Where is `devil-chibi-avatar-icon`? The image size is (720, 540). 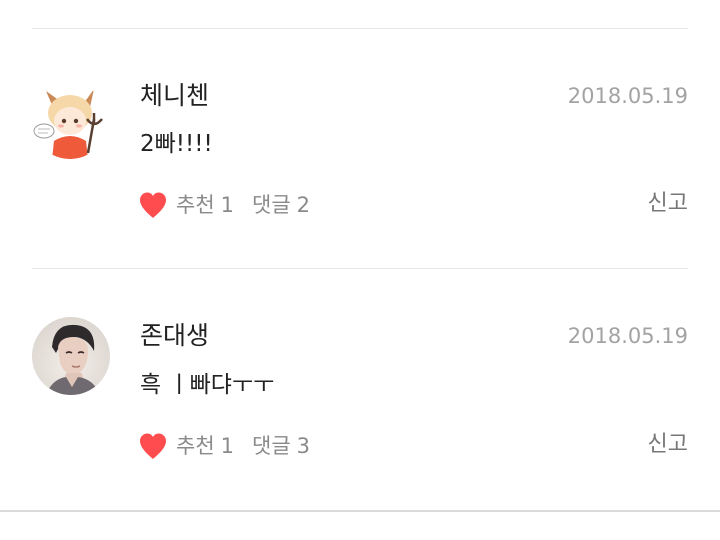 devil-chibi-avatar-icon is located at coordinates (70, 121).